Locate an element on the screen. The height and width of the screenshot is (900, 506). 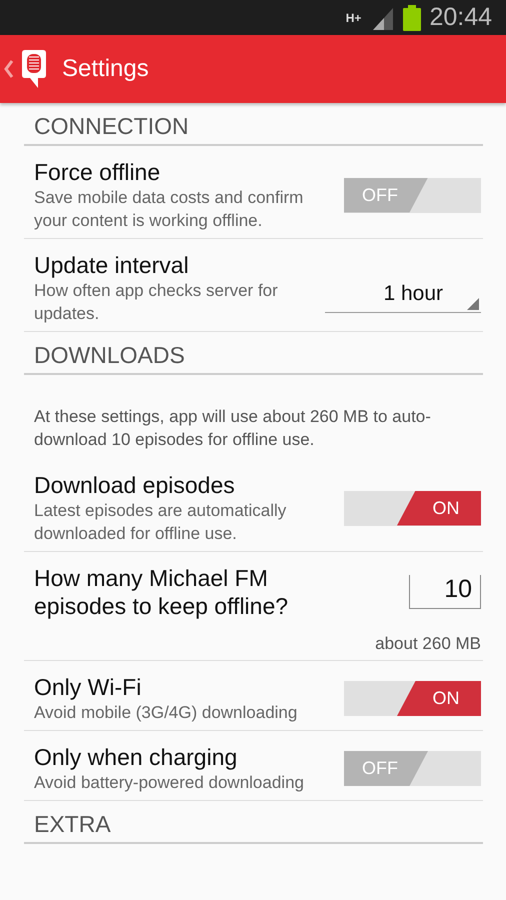
microphone-speech-icon is located at coordinates (34, 69).